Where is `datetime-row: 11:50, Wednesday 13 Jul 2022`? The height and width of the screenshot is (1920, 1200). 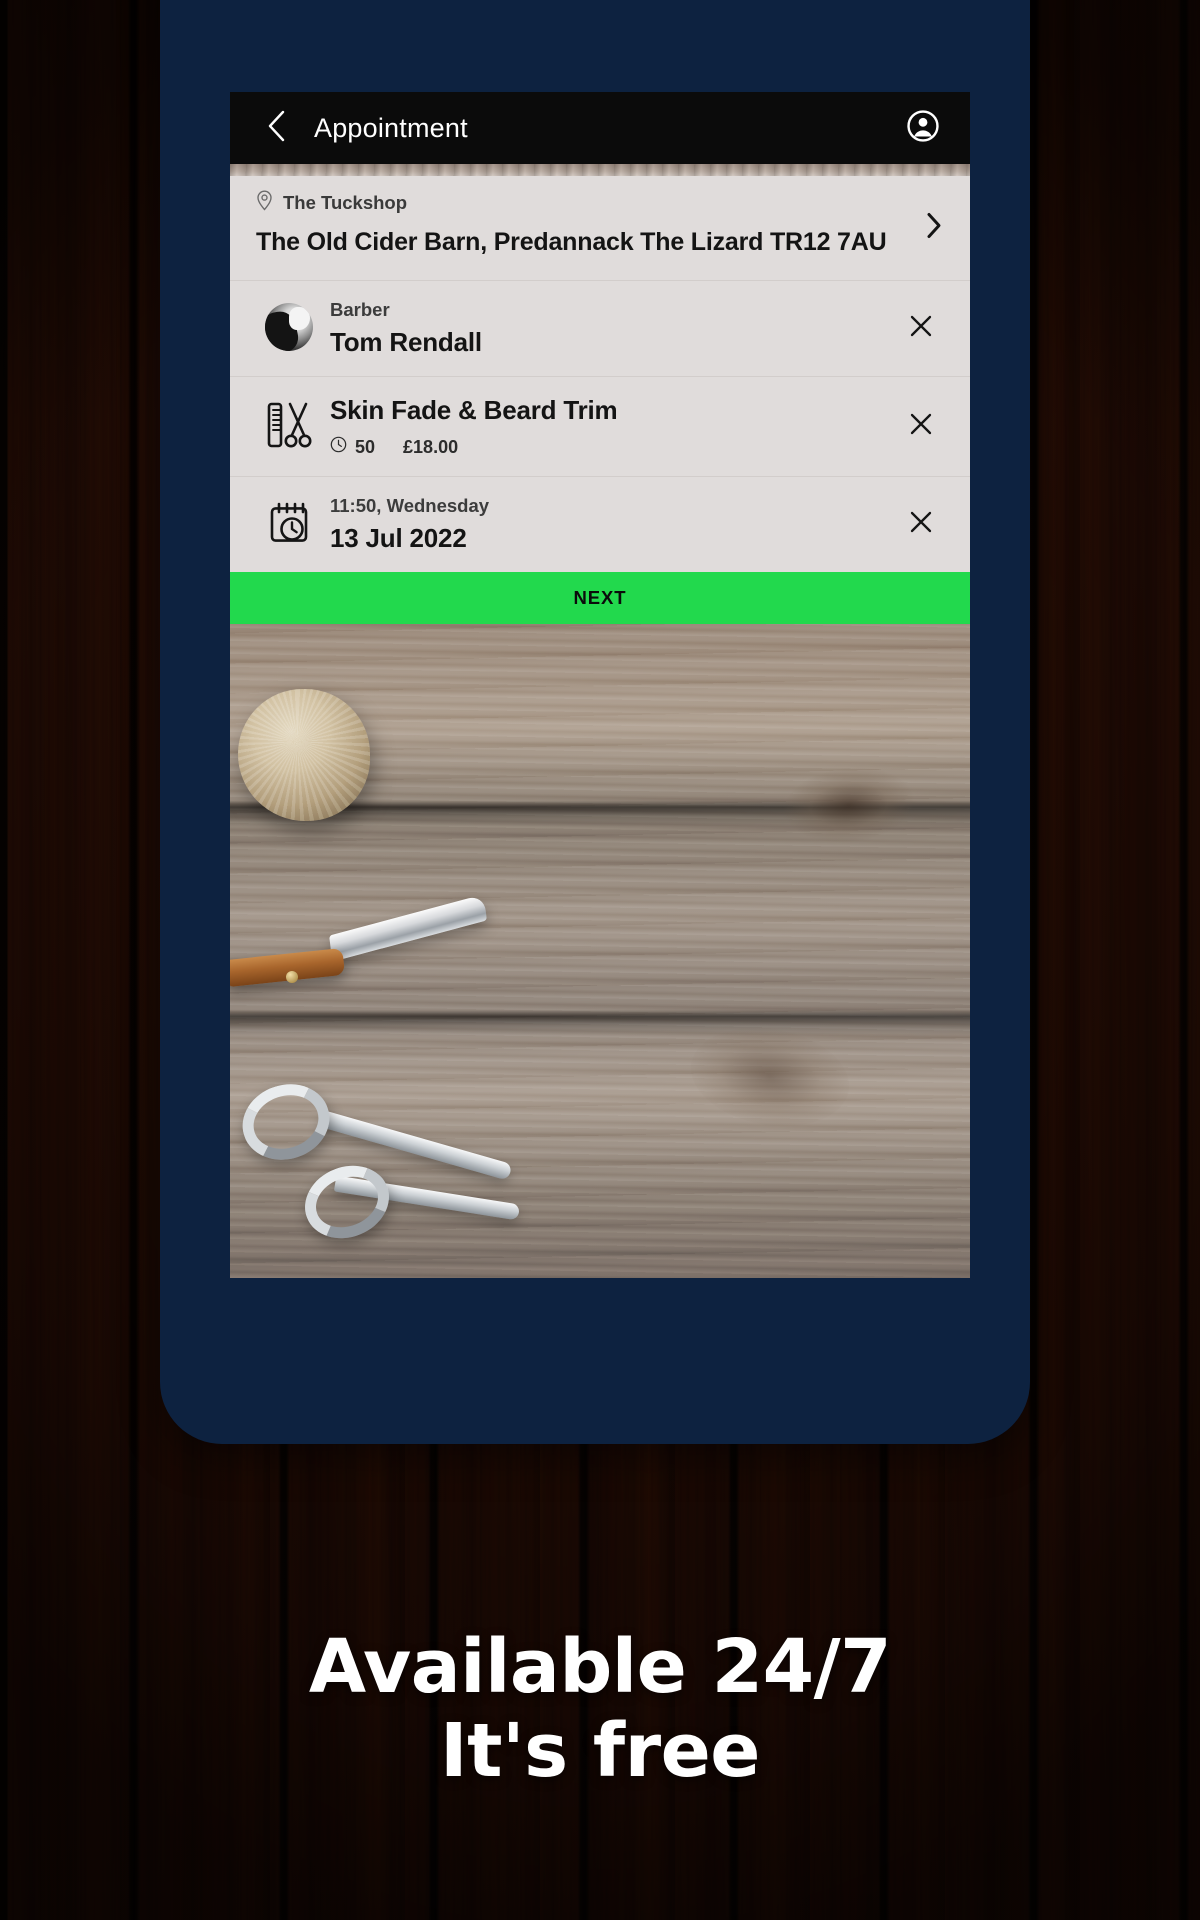 datetime-row: 11:50, Wednesday 13 Jul 2022 is located at coordinates (600, 524).